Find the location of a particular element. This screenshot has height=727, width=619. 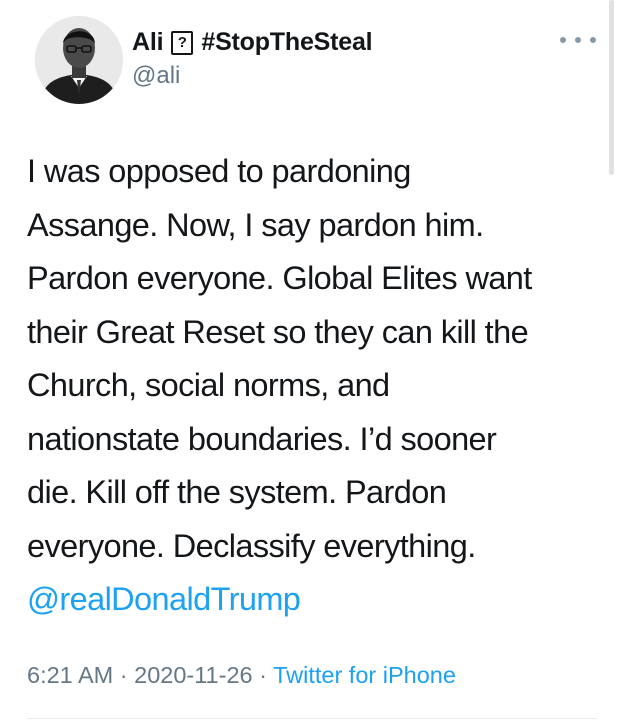

tweet-text-line: nationstate boundaries. I’d sooner is located at coordinates (262, 438).